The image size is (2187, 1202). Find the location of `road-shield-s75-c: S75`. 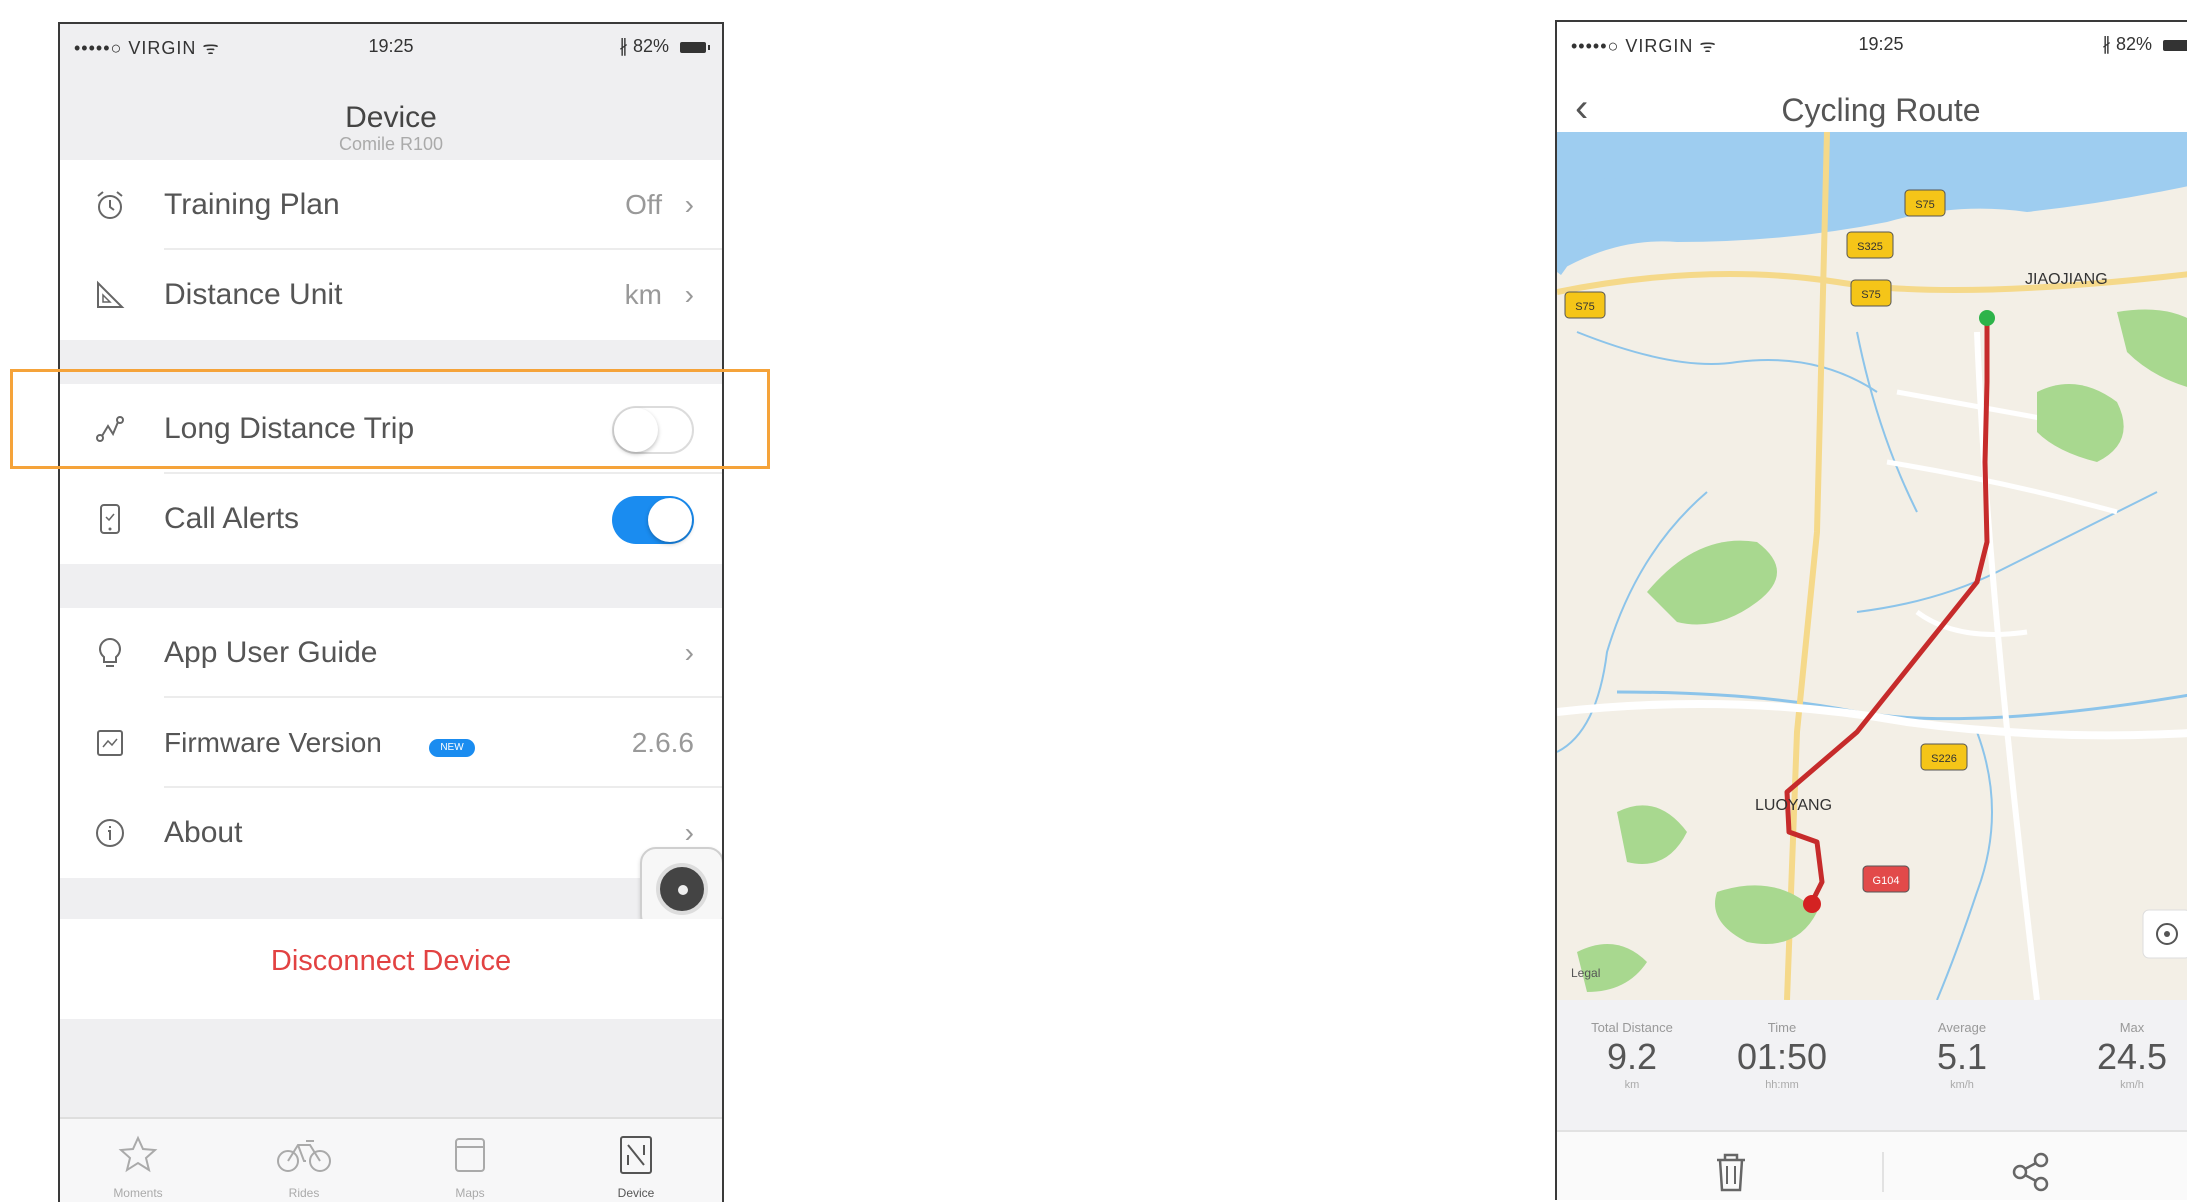

road-shield-s75-c: S75 is located at coordinates (1585, 305).